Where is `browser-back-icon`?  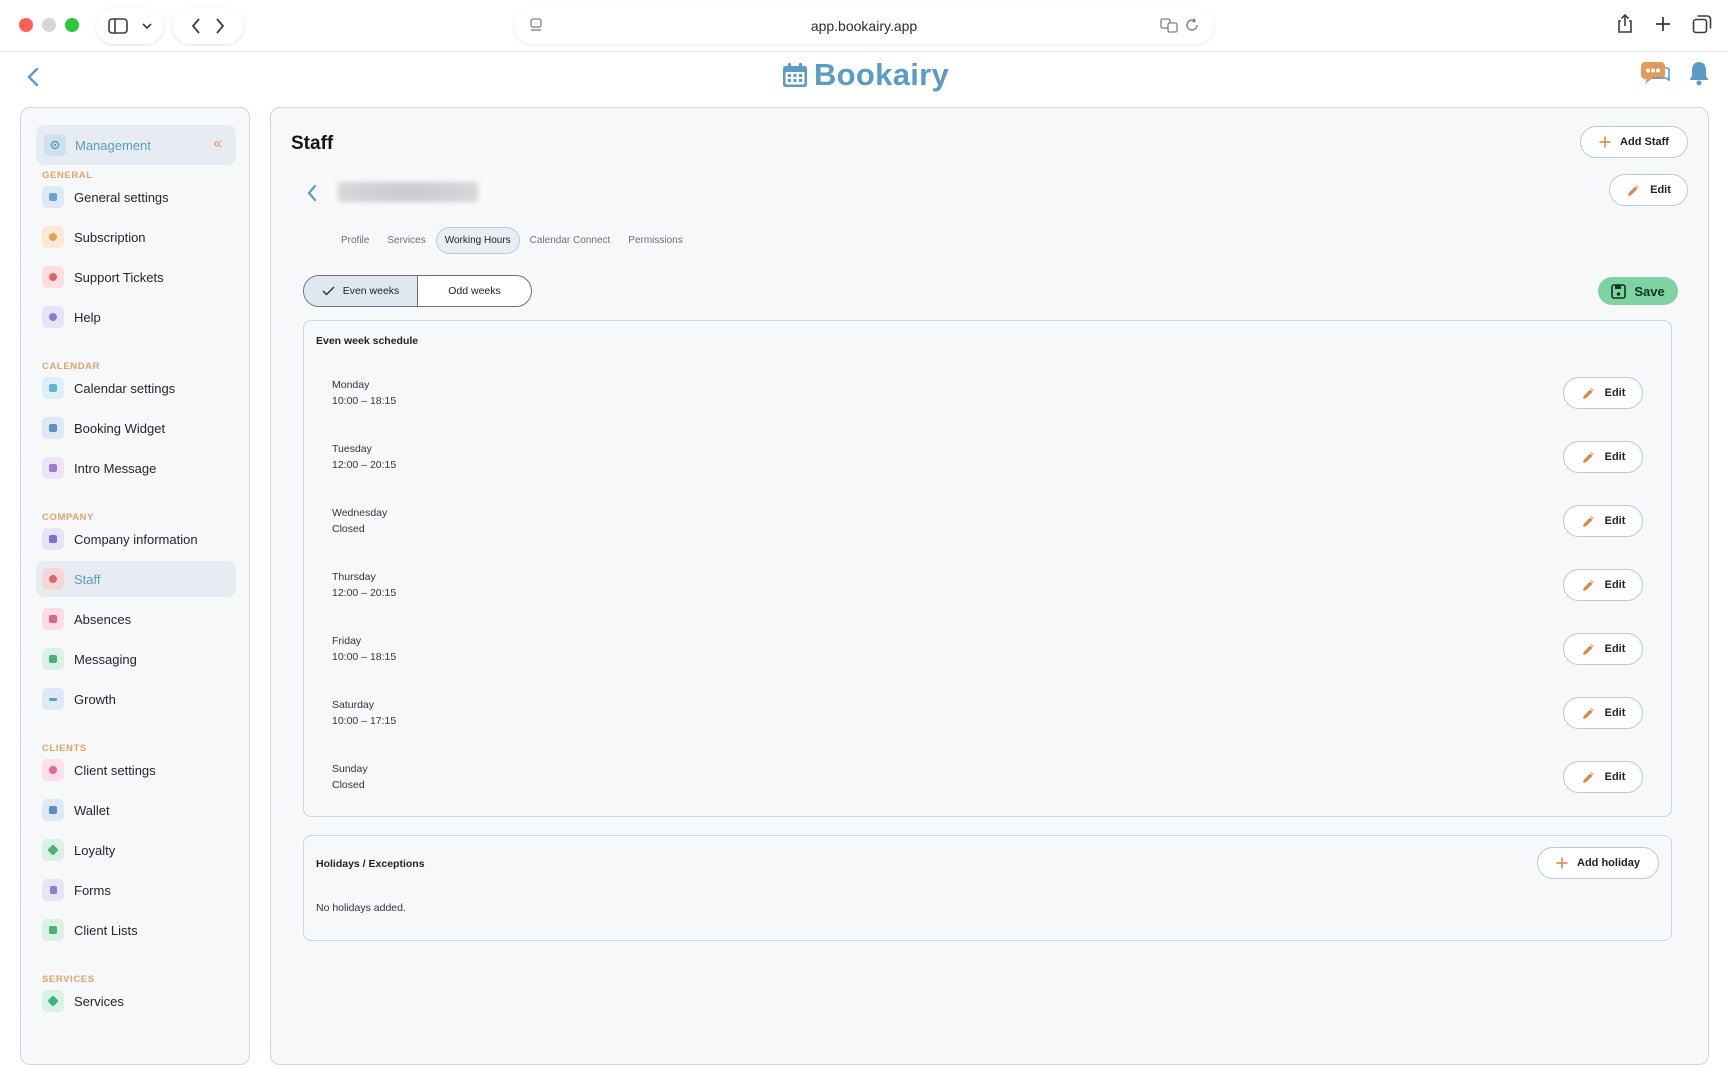 browser-back-icon is located at coordinates (196, 26).